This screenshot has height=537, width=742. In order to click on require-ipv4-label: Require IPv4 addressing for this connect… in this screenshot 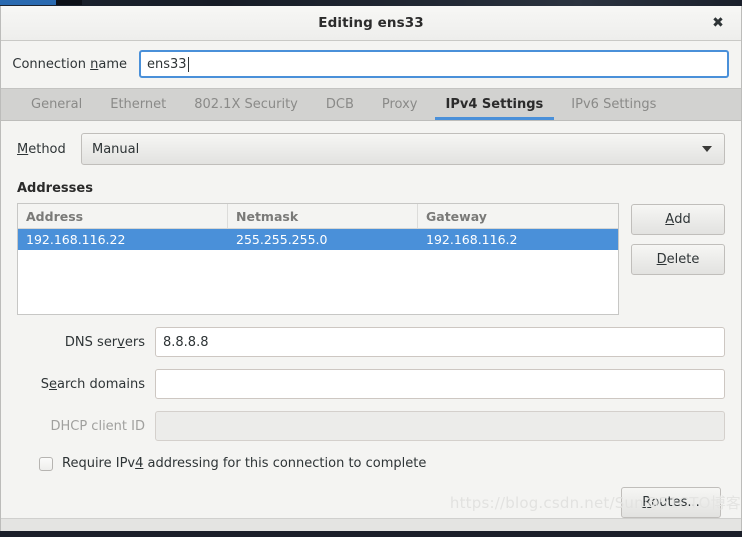, I will do `click(244, 463)`.